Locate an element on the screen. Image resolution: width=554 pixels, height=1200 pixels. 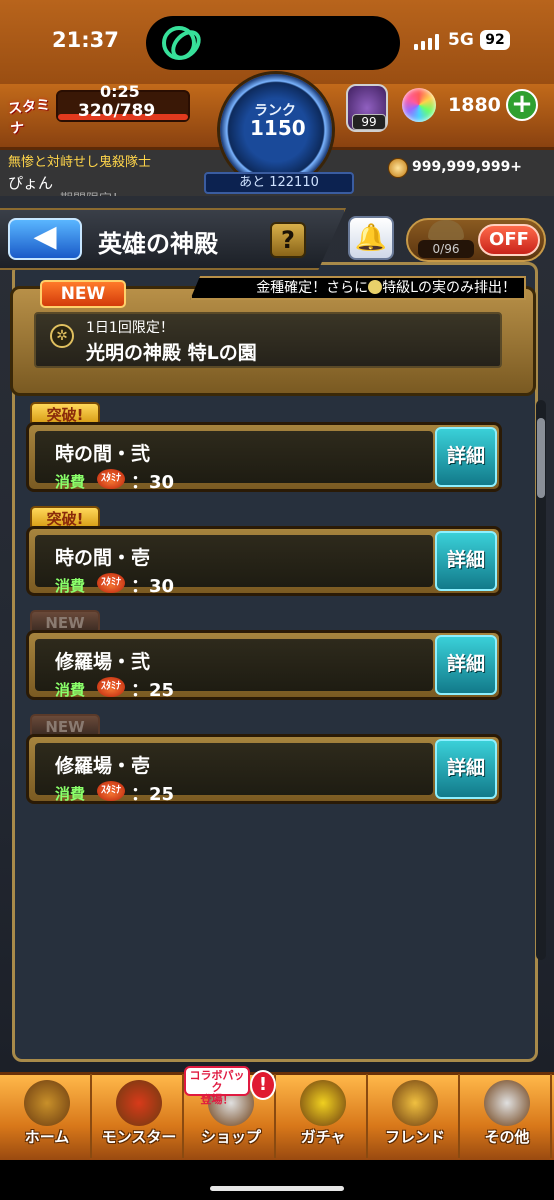
nav-item-monster: モンスター is located at coordinates (139, 1116).